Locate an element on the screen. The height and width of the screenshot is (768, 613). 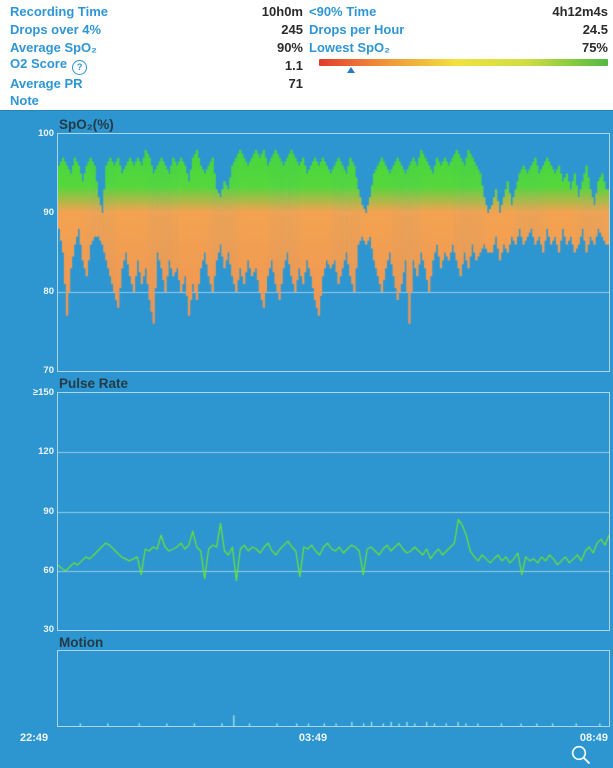
motion-chart is located at coordinates (333, 688).